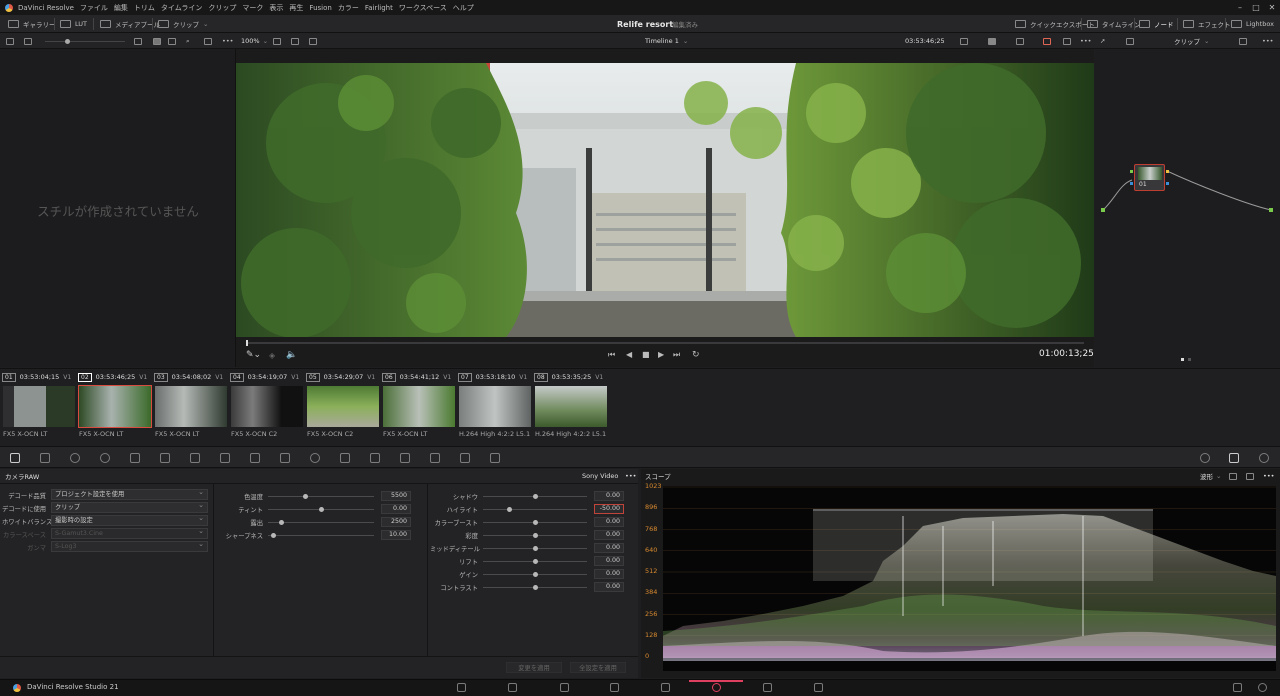 The image size is (1280, 696). I want to click on menu-fusion: Fusion, so click(320, 8).